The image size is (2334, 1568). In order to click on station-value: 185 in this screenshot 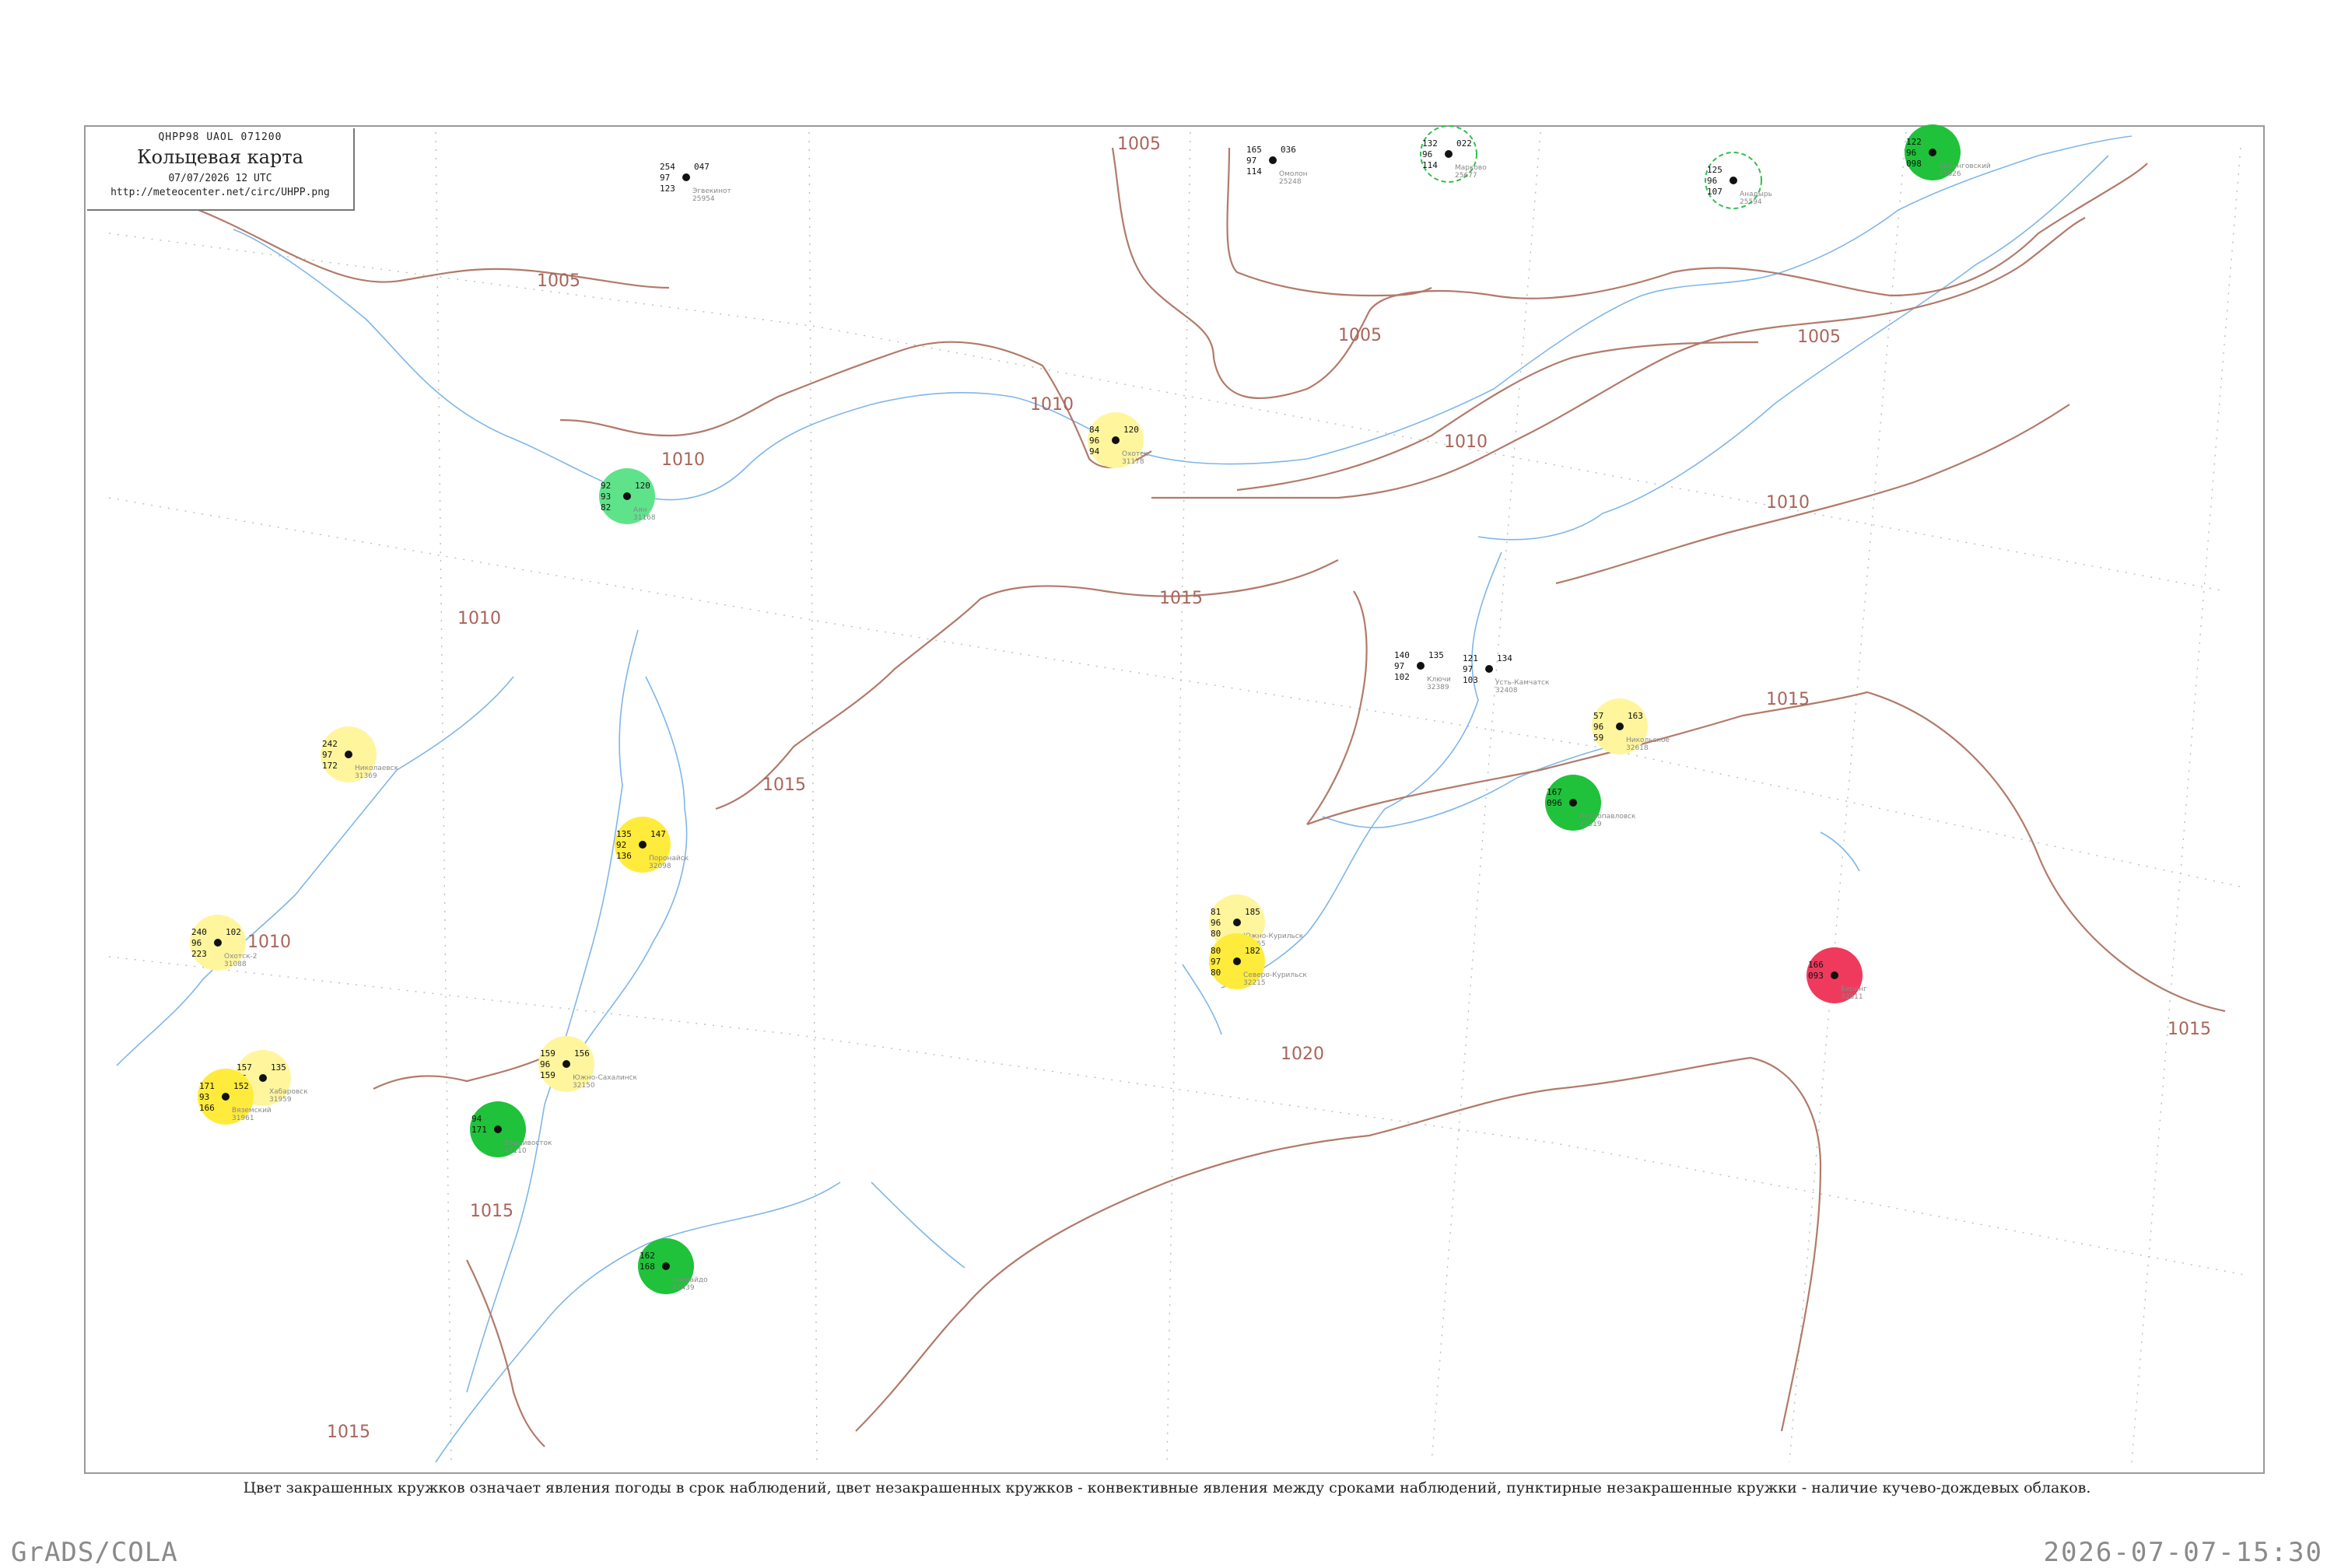, I will do `click(1252, 912)`.